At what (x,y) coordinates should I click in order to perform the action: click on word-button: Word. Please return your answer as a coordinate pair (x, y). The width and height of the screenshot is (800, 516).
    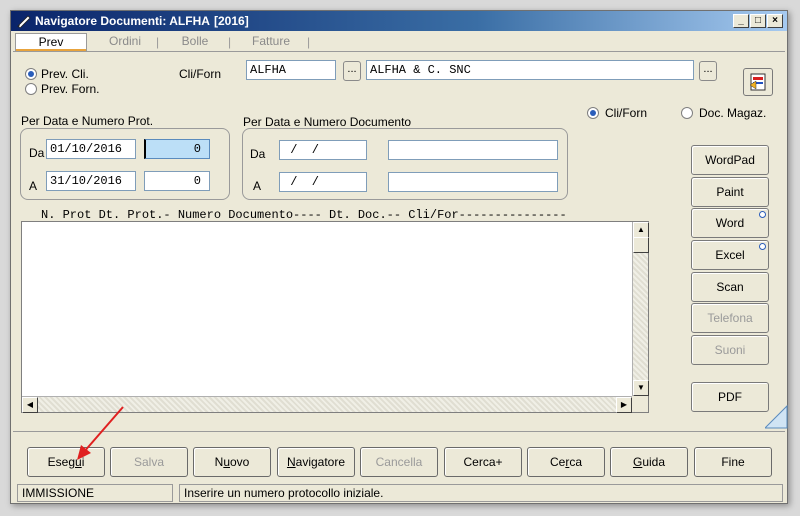
    Looking at the image, I should click on (730, 223).